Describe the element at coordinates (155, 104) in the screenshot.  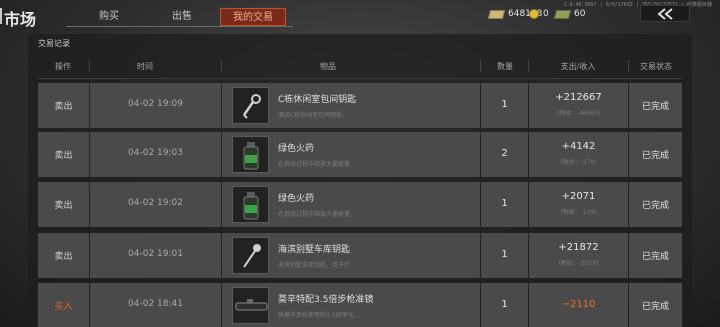
I see `row-time: 04-02 19:09` at that location.